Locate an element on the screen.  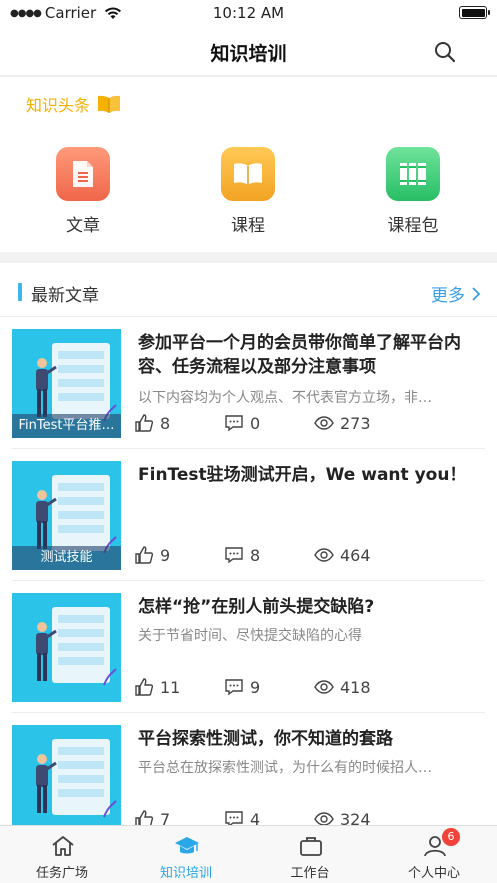
section-title: 最新文章 is located at coordinates (65, 296).